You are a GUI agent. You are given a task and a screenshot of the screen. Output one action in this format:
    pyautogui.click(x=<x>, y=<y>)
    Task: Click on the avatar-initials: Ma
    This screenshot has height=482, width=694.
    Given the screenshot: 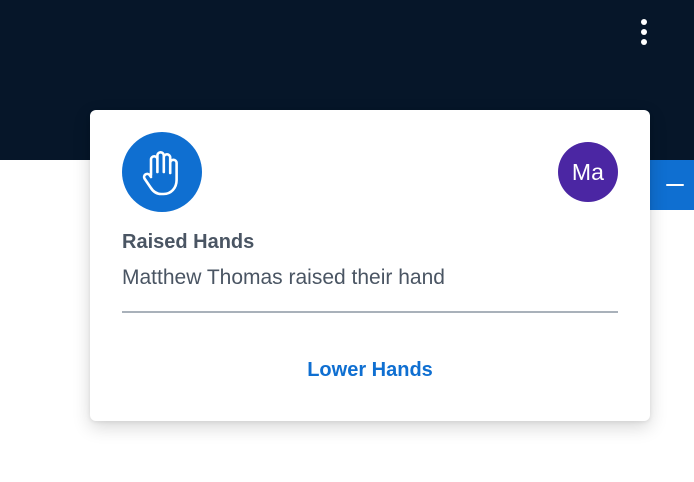 What is the action you would take?
    pyautogui.click(x=588, y=171)
    